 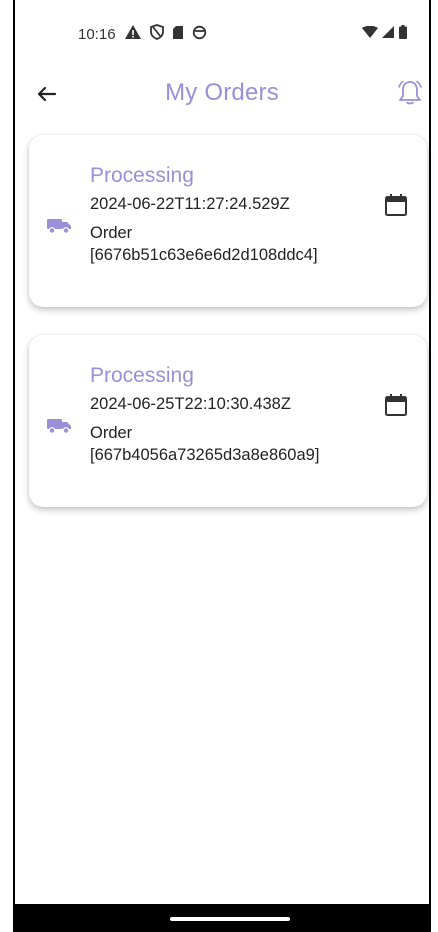 What do you see at coordinates (370, 34) in the screenshot?
I see `wifi-icon` at bounding box center [370, 34].